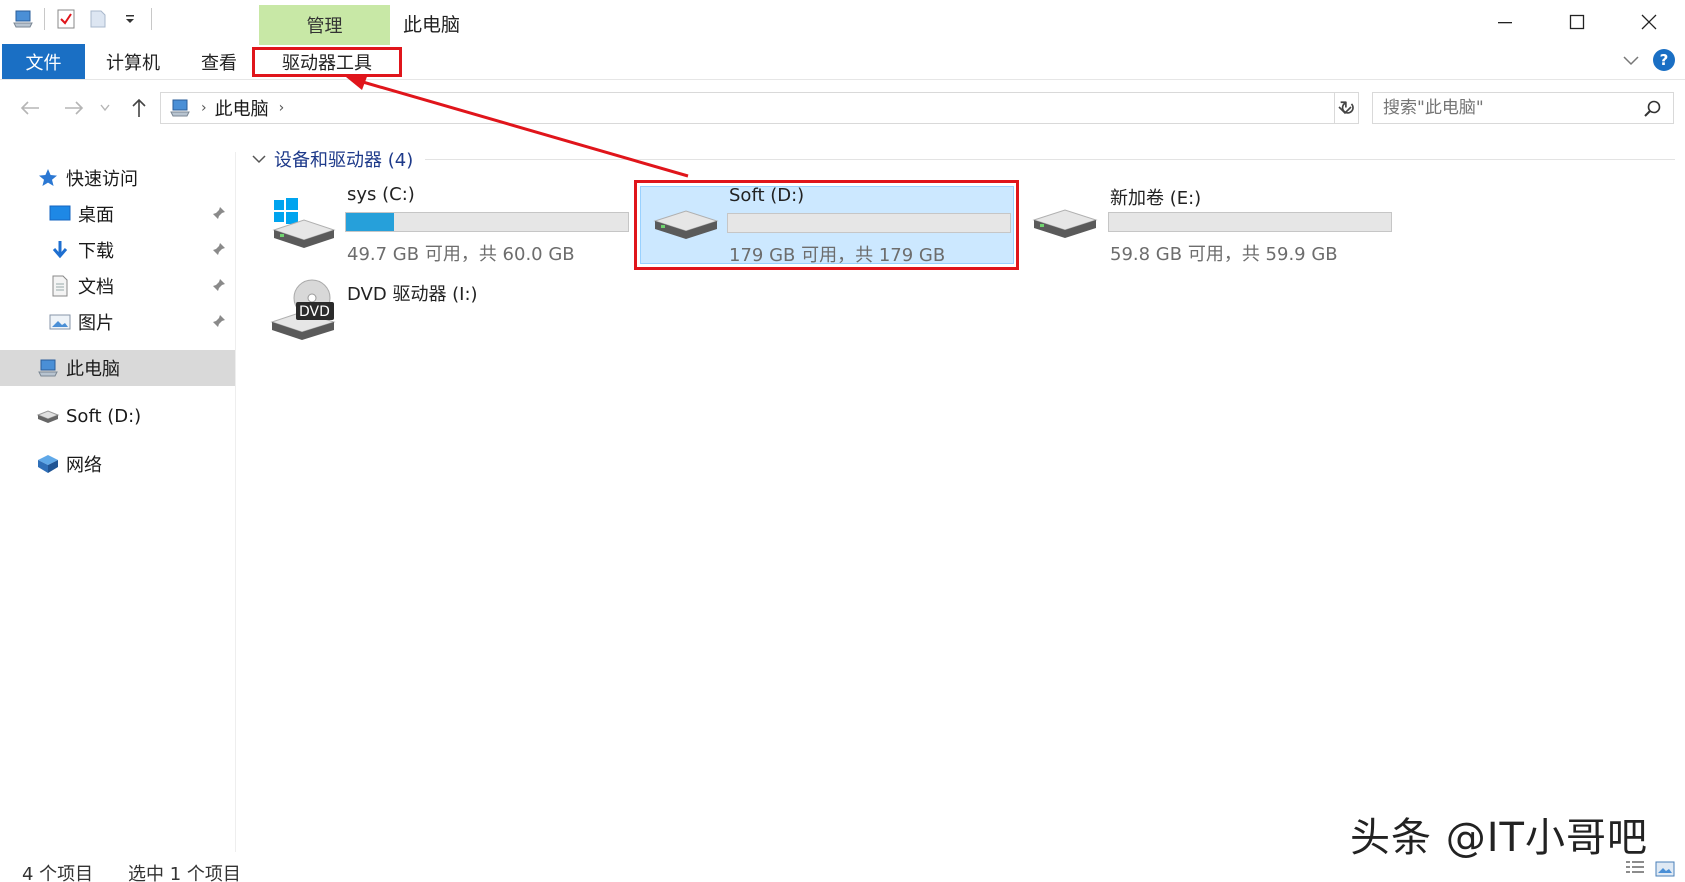 This screenshot has height=882, width=1685. I want to click on drive-name: DVD 驱动器 (I:), so click(412, 294).